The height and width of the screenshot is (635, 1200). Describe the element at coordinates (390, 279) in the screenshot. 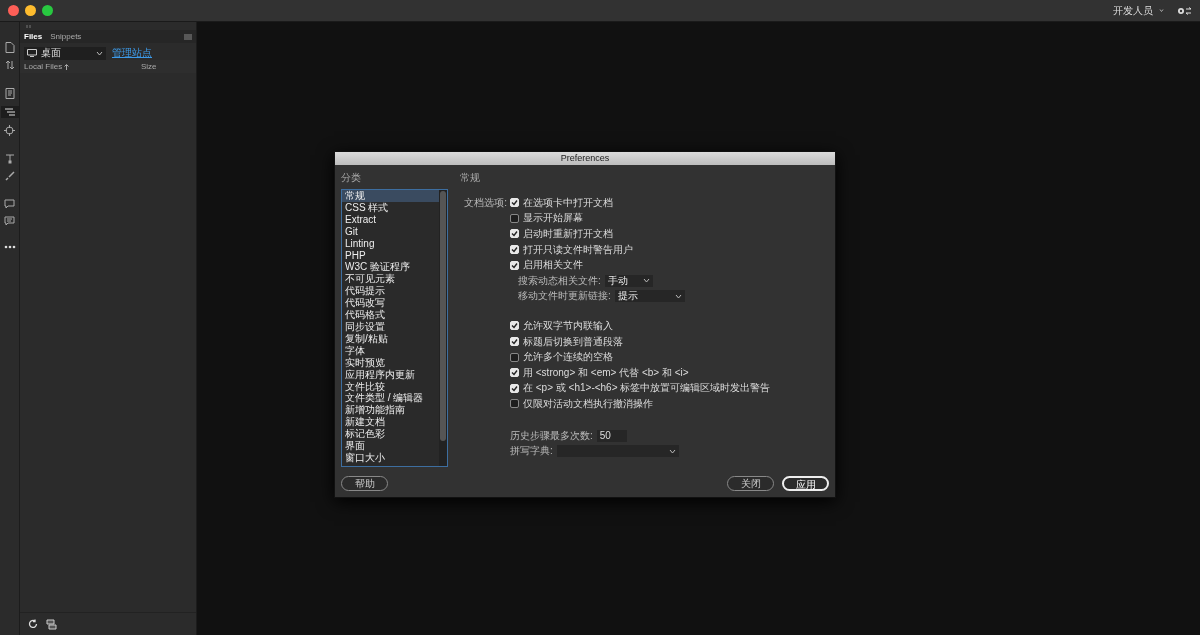

I see `category-item: 不可见元素` at that location.